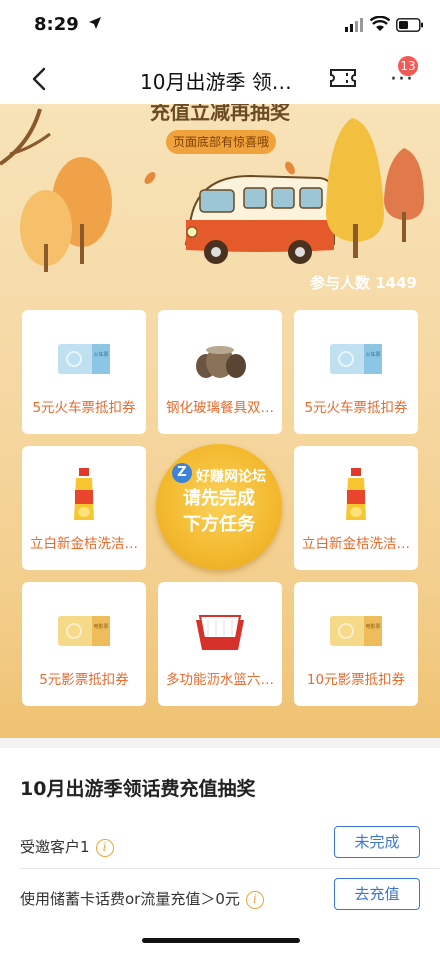  I want to click on task-section-title: 10月出游季领话费充值抽奖, so click(138, 789).